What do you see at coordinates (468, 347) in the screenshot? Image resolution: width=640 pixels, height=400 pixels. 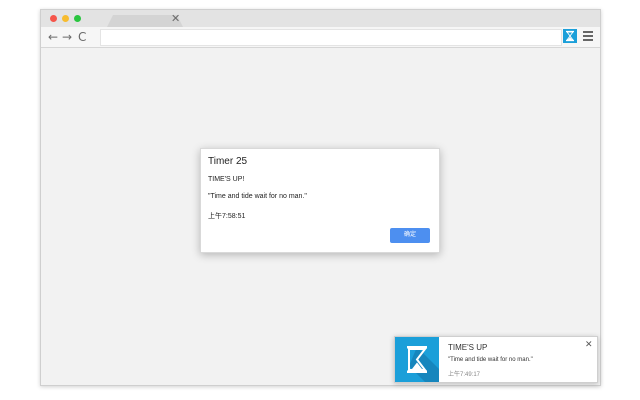 I see `notification-title: TIME'S UP` at bounding box center [468, 347].